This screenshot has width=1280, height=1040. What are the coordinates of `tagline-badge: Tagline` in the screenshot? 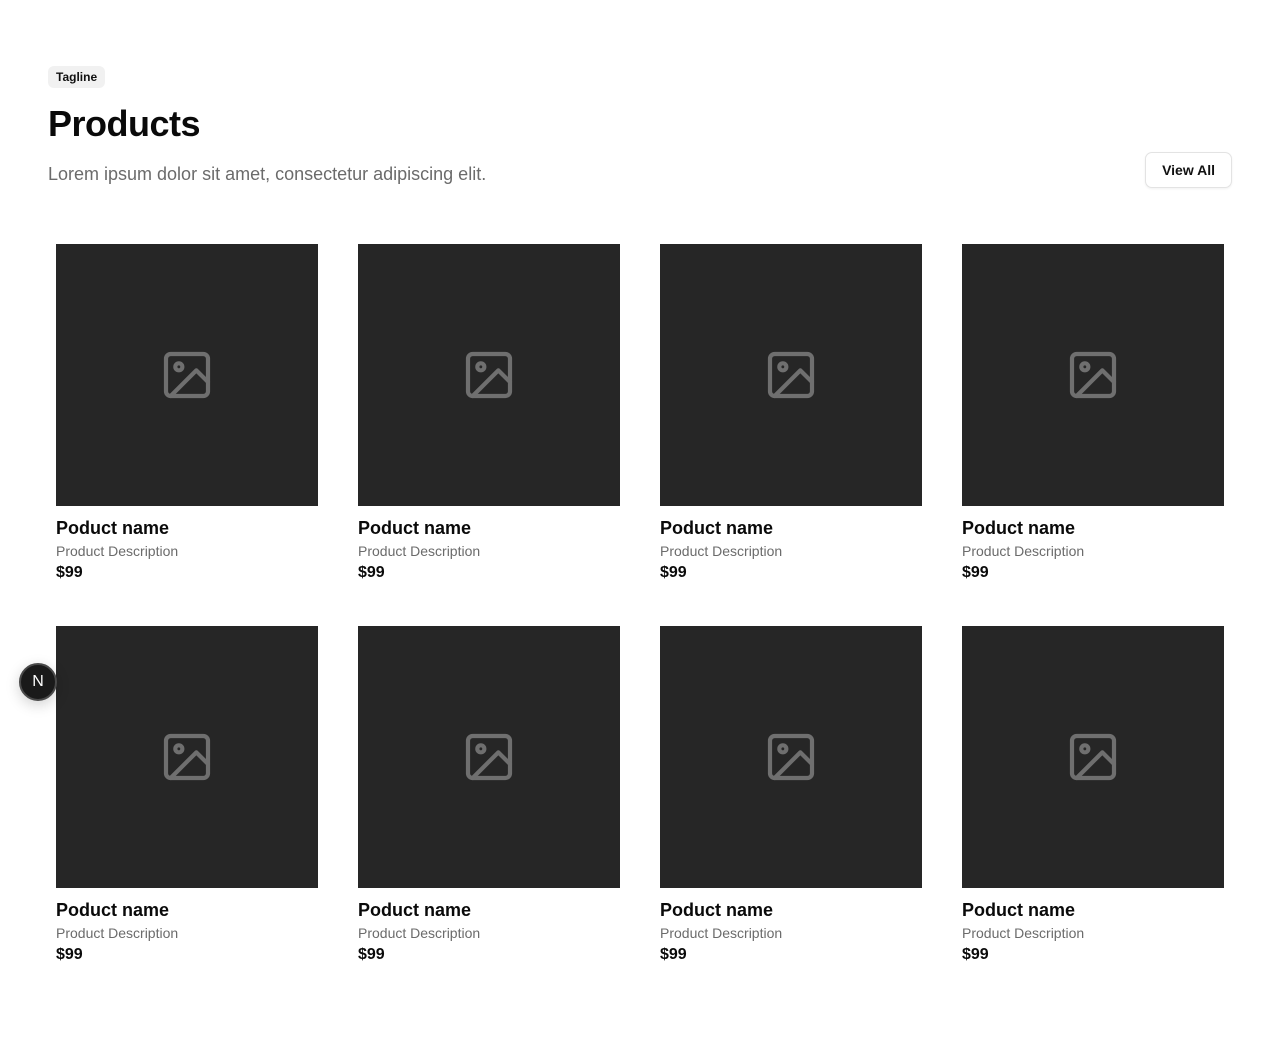 It's located at (77, 77).